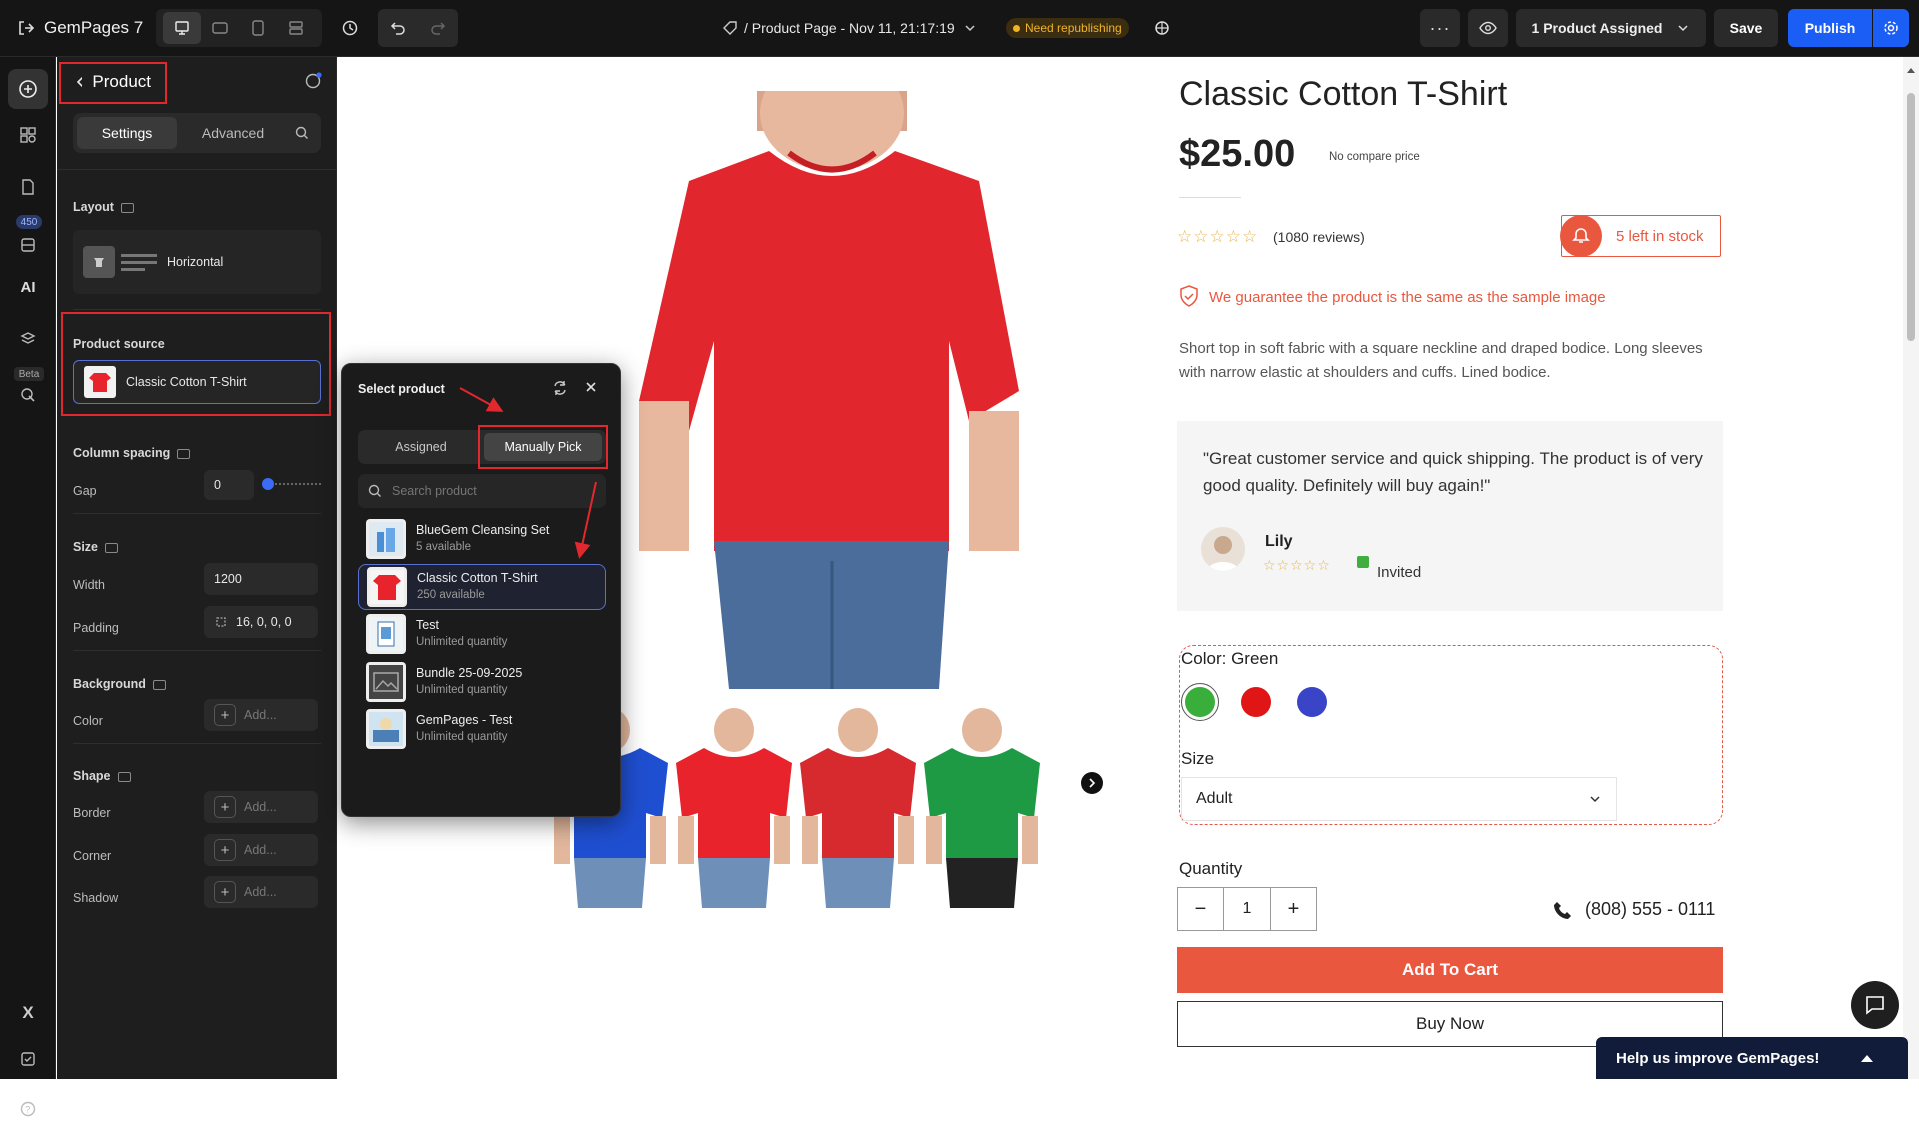 This screenshot has height=1121, width=1919. What do you see at coordinates (28, 339) in the screenshot?
I see `layers-icon` at bounding box center [28, 339].